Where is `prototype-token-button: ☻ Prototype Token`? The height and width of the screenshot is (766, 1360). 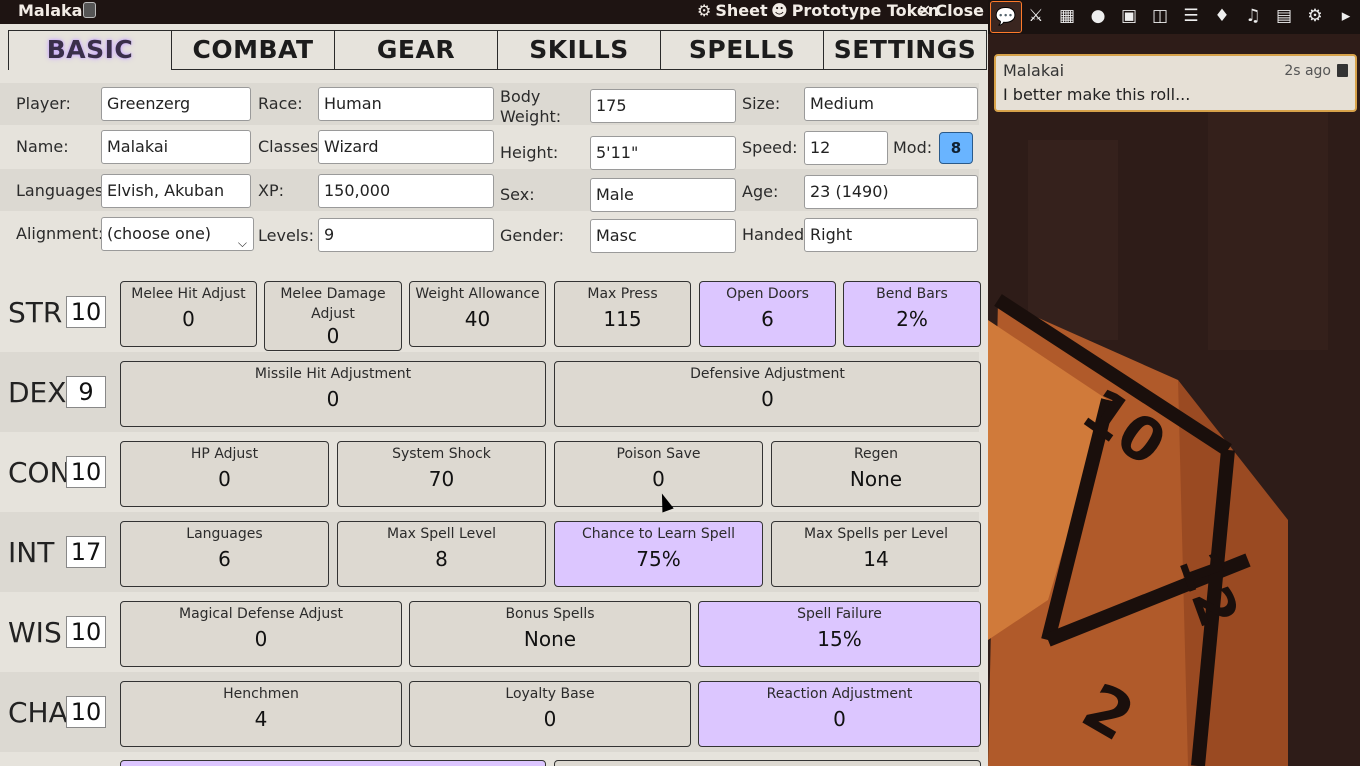
prototype-token-button: ☻ Prototype Token is located at coordinates (855, 10).